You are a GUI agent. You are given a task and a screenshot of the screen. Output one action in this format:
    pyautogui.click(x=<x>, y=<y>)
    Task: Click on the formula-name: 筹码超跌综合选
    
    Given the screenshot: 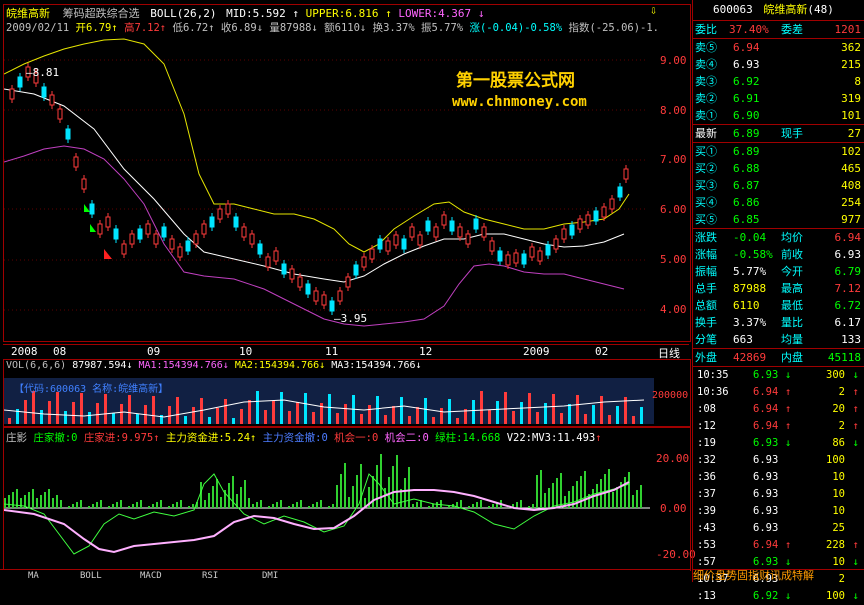 What is the action you would take?
    pyautogui.click(x=101, y=13)
    